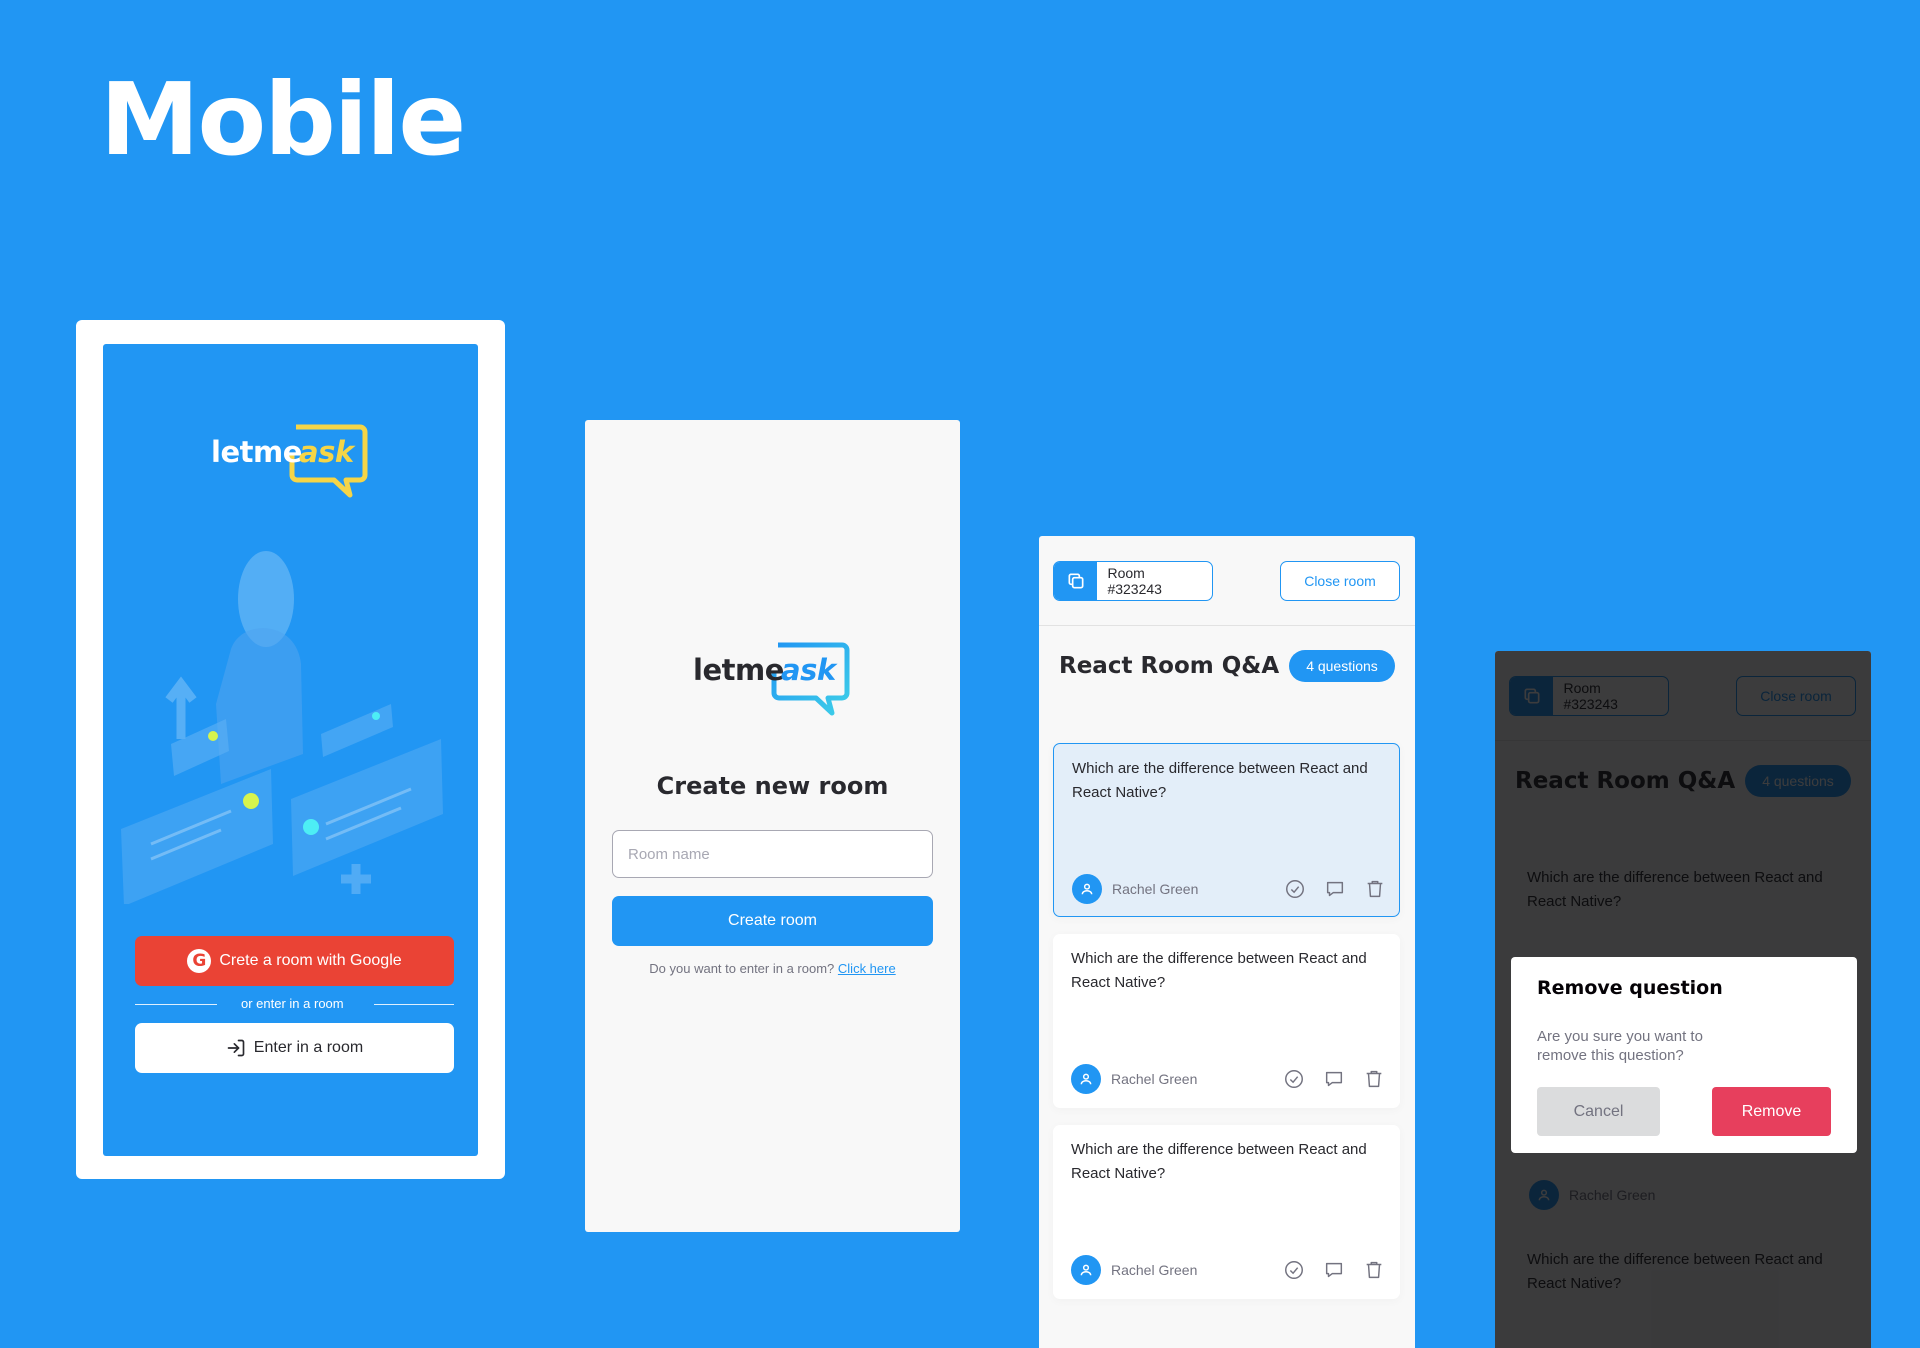  I want to click on log-in-icon, so click(236, 1048).